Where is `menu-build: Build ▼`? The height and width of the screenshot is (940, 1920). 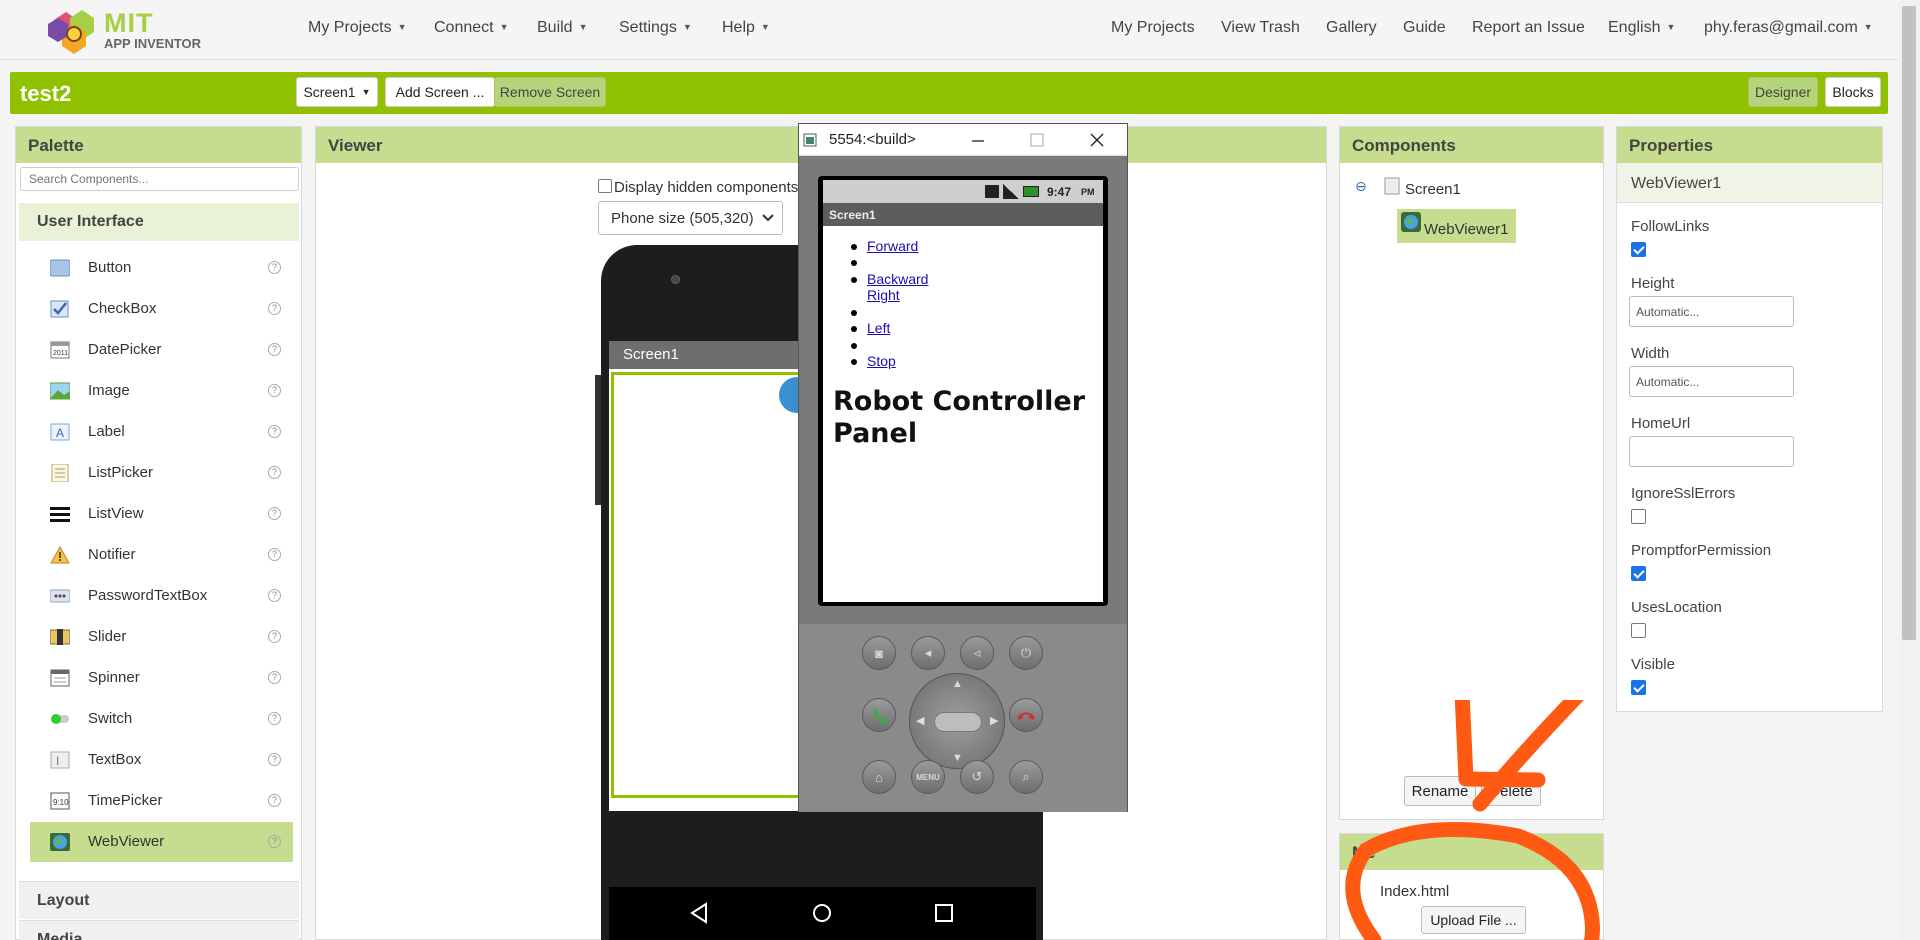
menu-build: Build ▼ is located at coordinates (562, 28).